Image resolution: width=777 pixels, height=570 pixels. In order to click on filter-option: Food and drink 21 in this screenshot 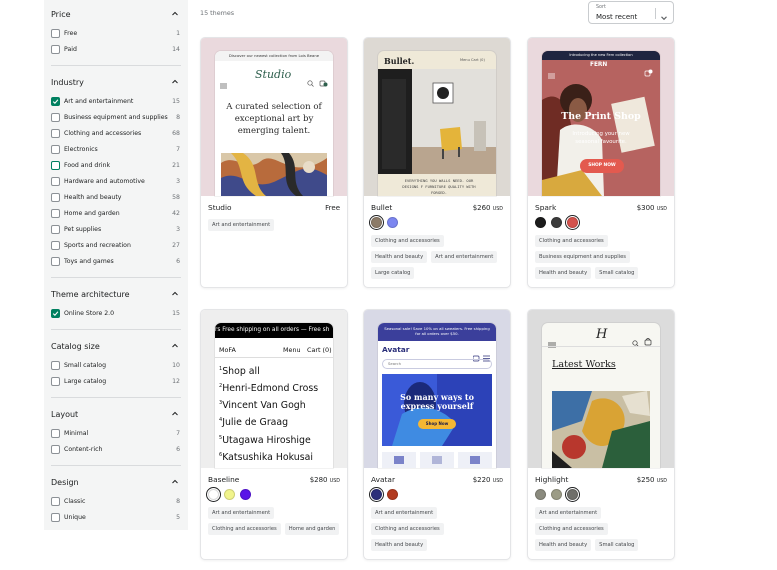, I will do `click(115, 165)`.